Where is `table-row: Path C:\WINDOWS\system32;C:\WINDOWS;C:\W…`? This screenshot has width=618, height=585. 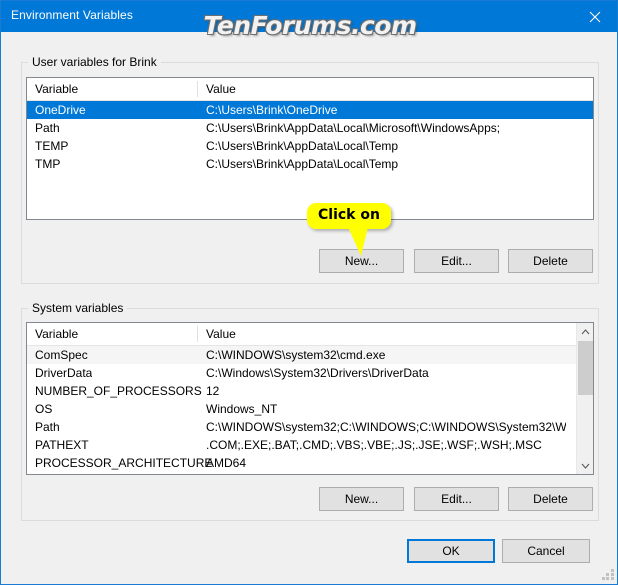
table-row: Path C:\WINDOWS\system32;C:\WINDOWS;C:\W… is located at coordinates (310, 427).